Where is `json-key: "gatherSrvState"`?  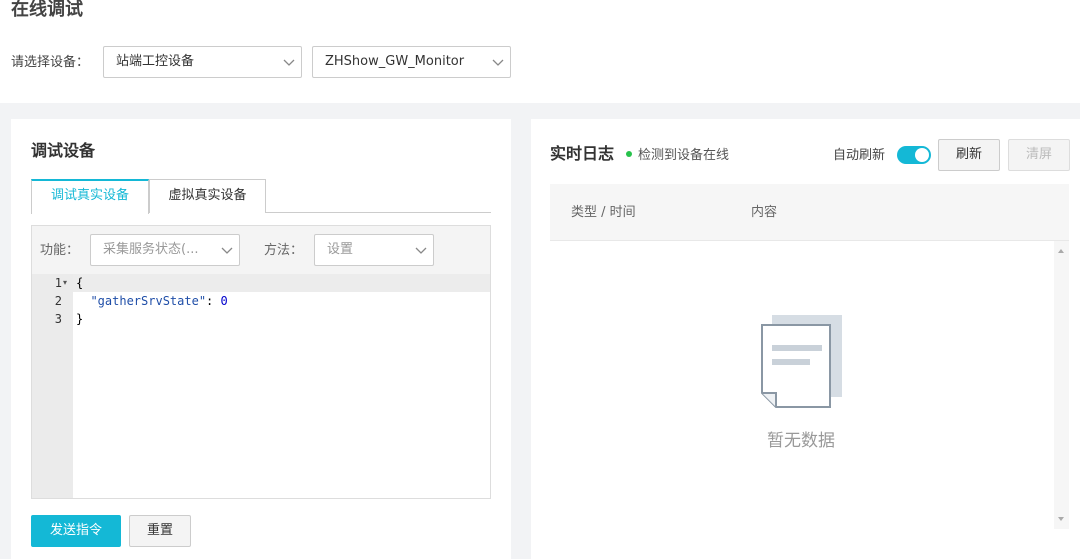
json-key: "gatherSrvState" is located at coordinates (148, 301).